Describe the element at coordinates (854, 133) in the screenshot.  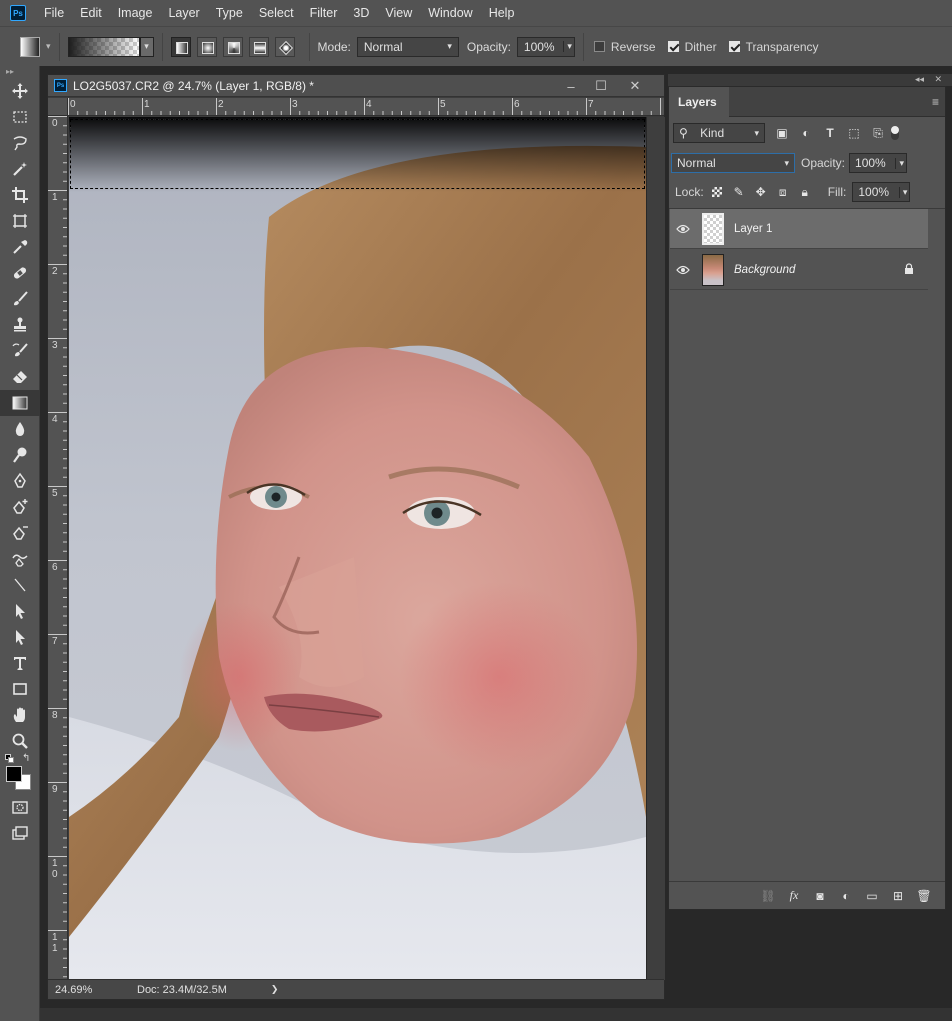
I see `shape-filter-icon: ⬚` at that location.